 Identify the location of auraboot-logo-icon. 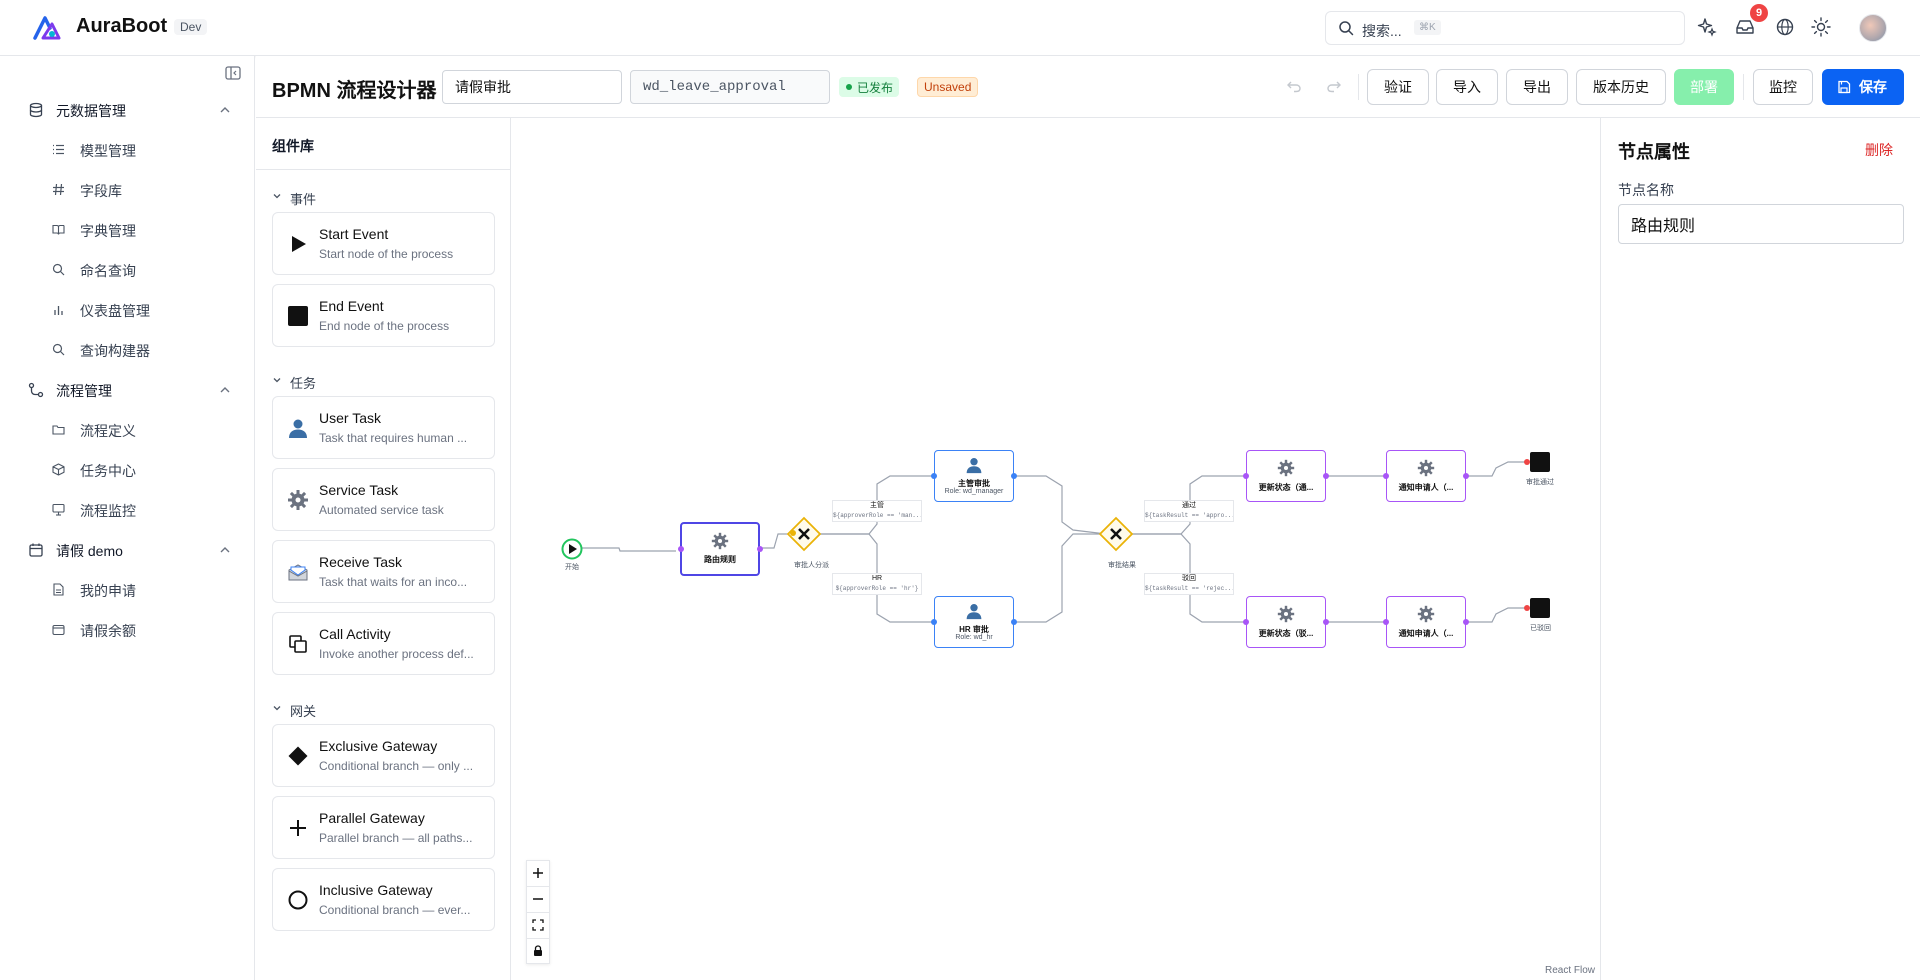
(47, 28).